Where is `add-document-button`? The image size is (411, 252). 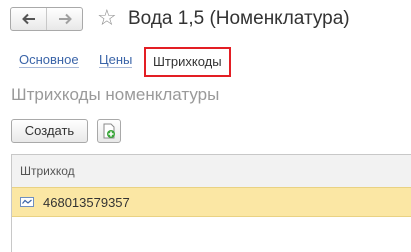 add-document-button is located at coordinates (109, 131).